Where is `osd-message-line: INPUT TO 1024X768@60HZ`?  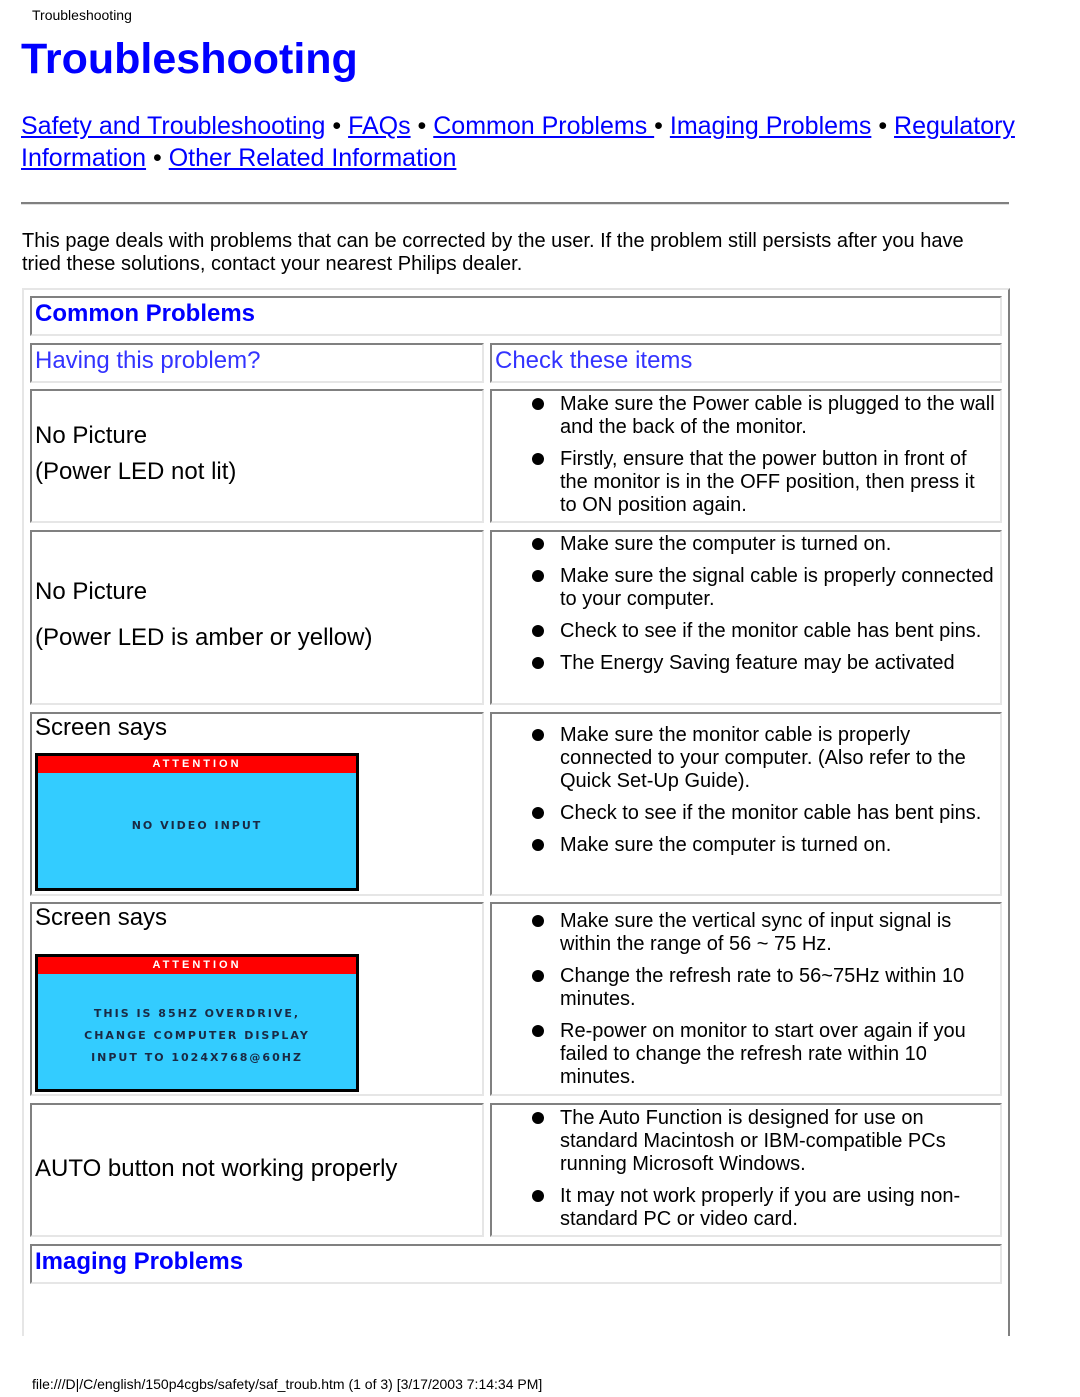 osd-message-line: INPUT TO 1024X768@60HZ is located at coordinates (197, 1057).